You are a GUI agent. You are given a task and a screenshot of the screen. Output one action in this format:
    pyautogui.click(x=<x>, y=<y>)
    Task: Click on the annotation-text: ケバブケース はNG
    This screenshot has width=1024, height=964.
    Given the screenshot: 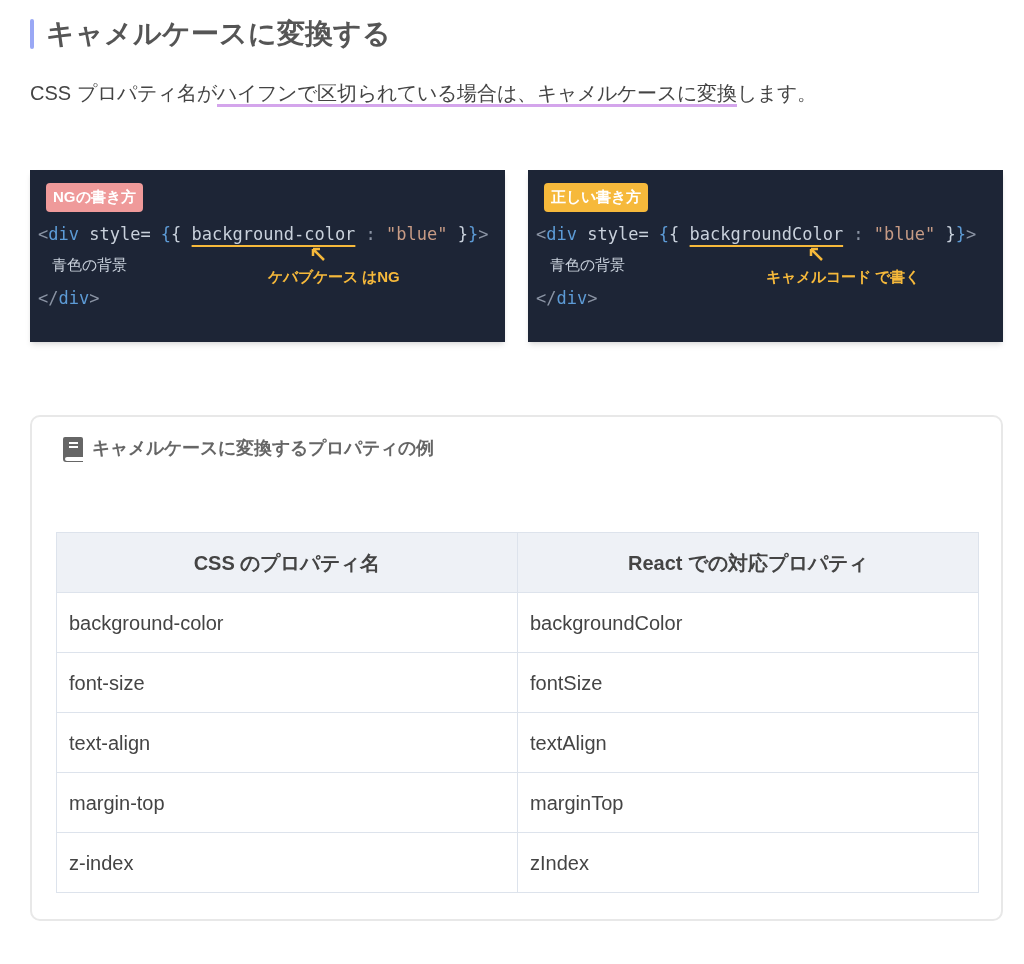 What is the action you would take?
    pyautogui.click(x=334, y=276)
    